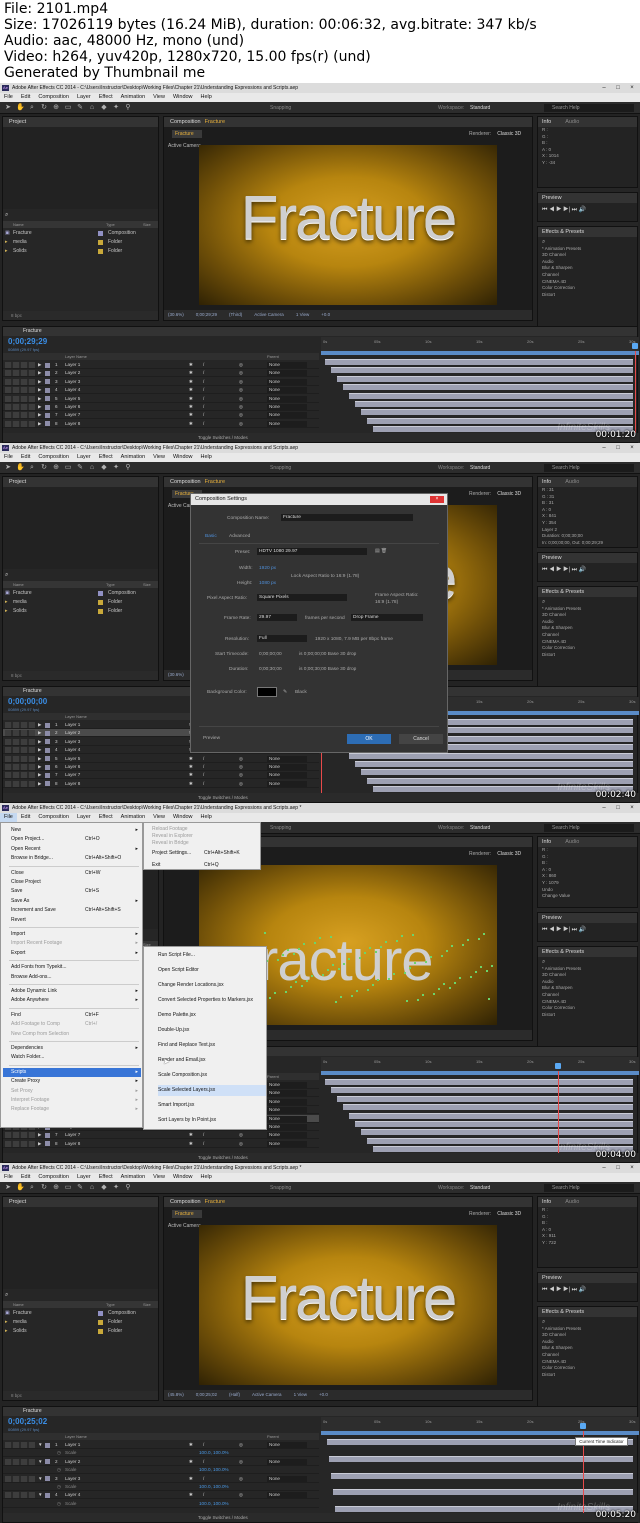 The width and height of the screenshot is (640, 1523). Describe the element at coordinates (59, 1470) in the screenshot. I see `stopwatch-icon: ◷` at that location.